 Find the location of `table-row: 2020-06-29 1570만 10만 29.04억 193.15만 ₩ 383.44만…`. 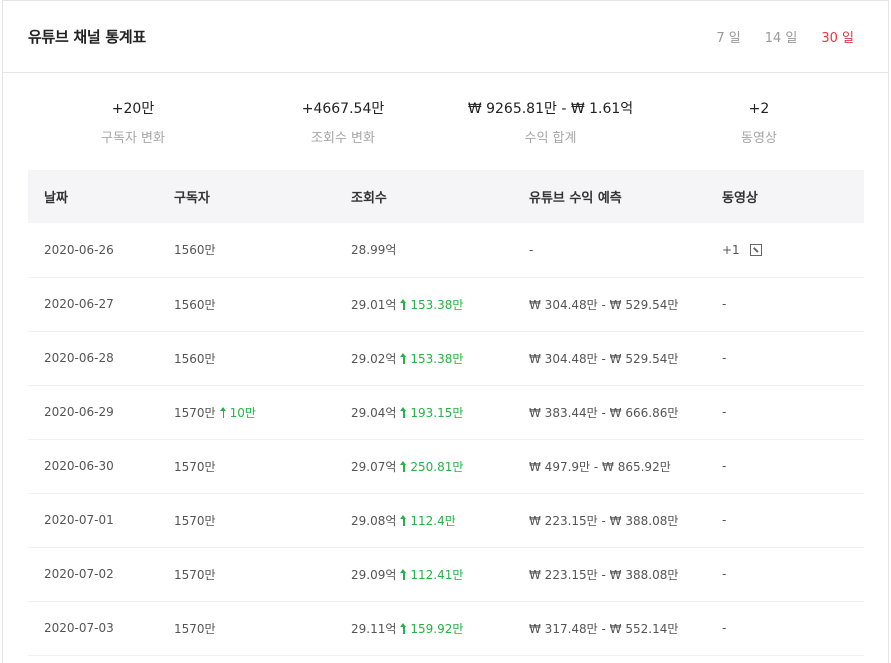

table-row: 2020-06-29 1570만 10만 29.04억 193.15만 ₩ 383.44만… is located at coordinates (446, 412).